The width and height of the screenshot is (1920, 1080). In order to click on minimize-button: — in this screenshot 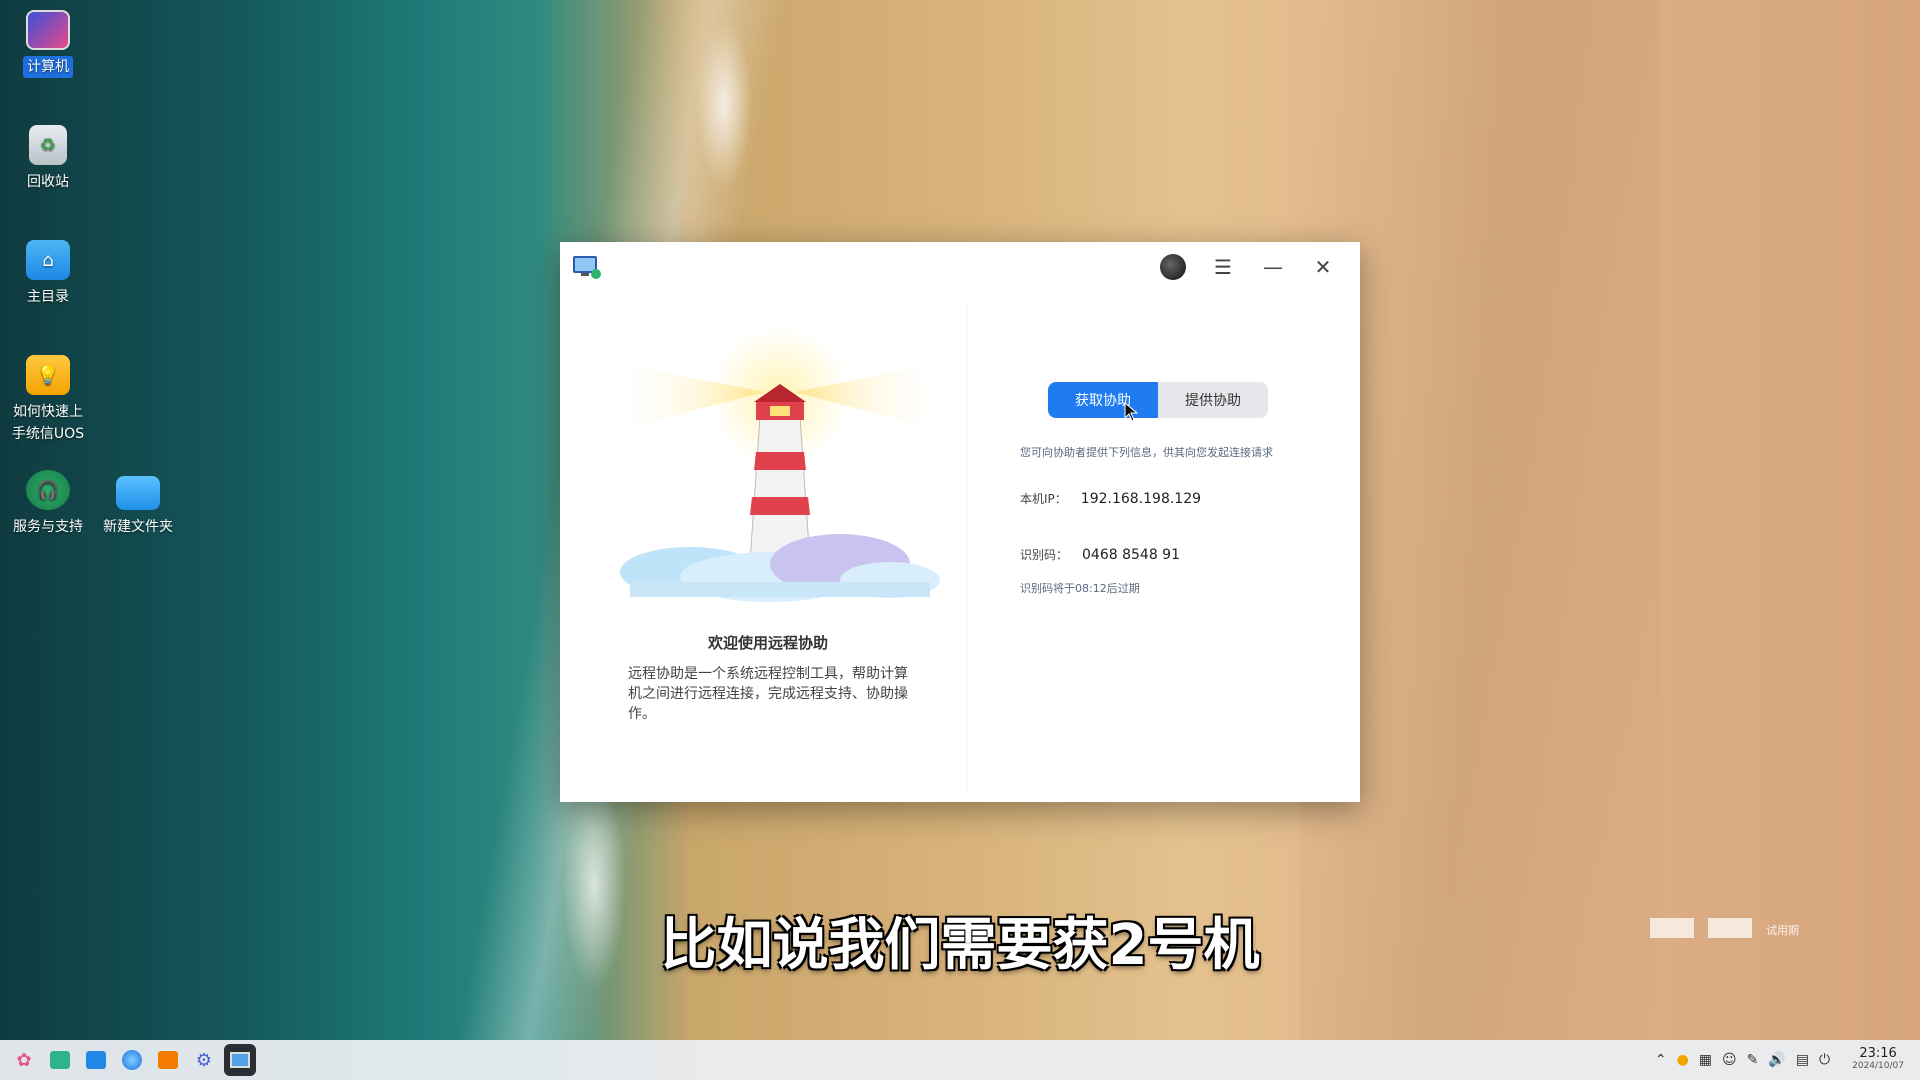, I will do `click(1273, 267)`.